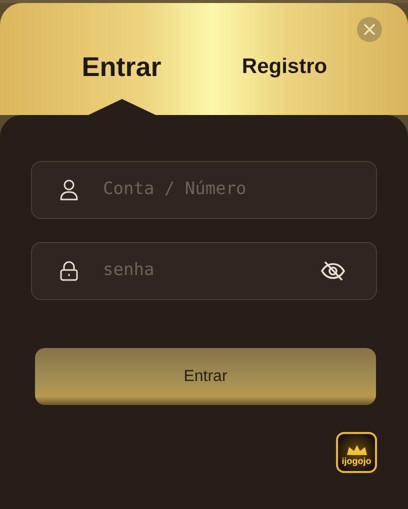 The height and width of the screenshot is (509, 408). I want to click on user-icon, so click(69, 190).